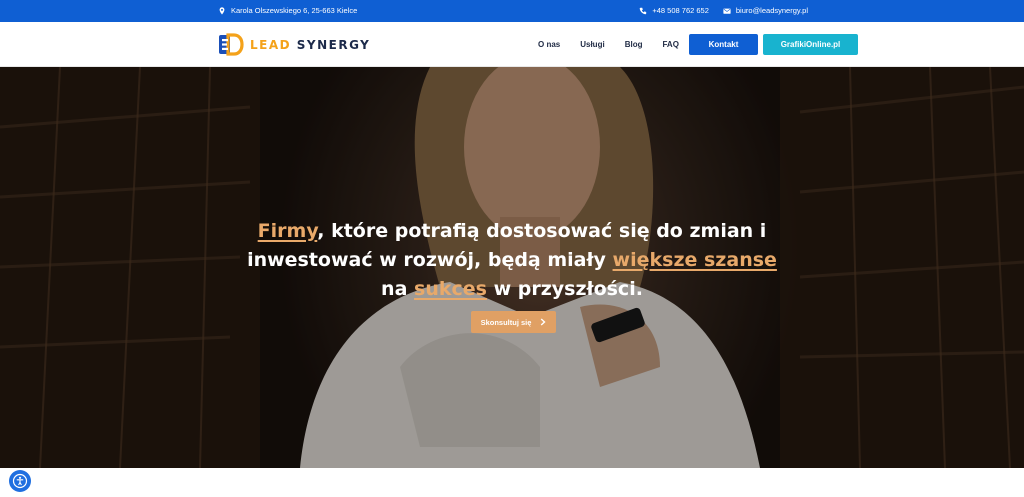 This screenshot has height=497, width=1024. Describe the element at coordinates (694, 260) in the screenshot. I see `headline-wieksze-szanse: większe szanse` at that location.